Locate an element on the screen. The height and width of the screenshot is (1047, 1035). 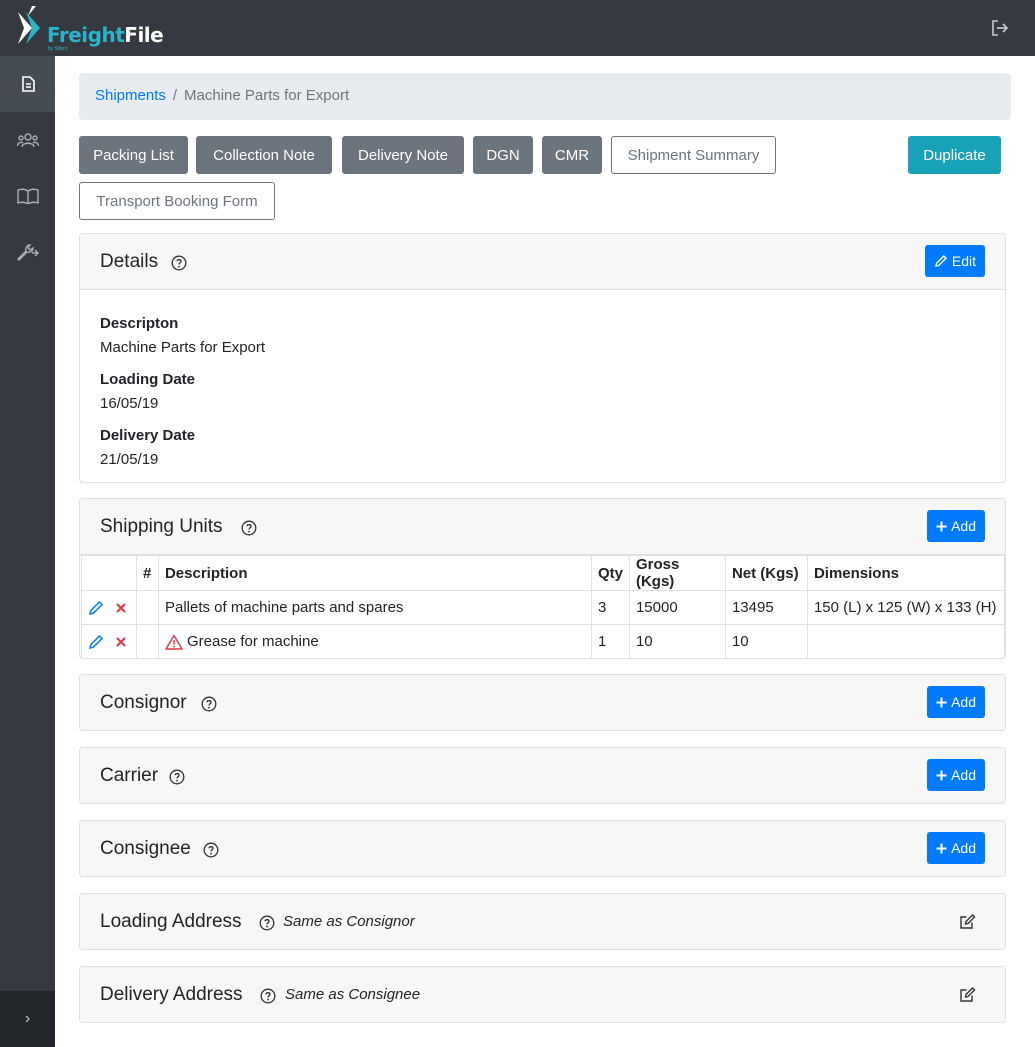
freightfile-logo: FreightFile by Sitpro is located at coordinates (89, 28).